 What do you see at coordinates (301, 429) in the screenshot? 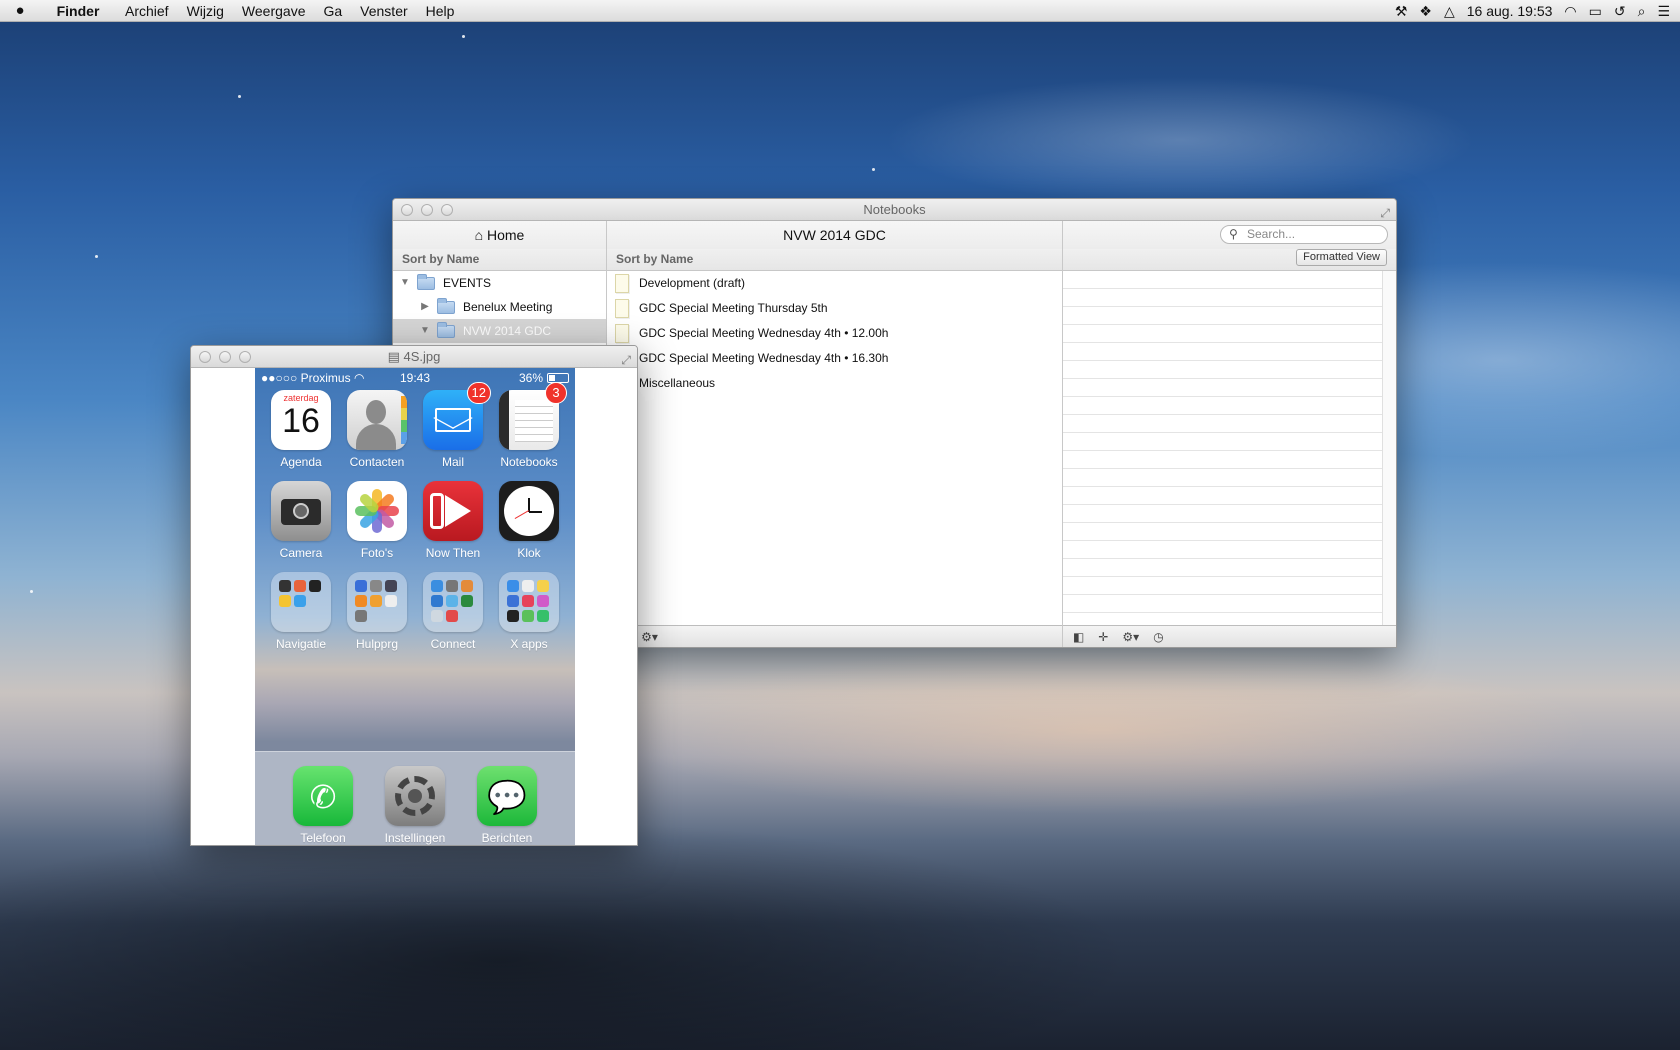
I see `app-agenda: zaterdag 16 Agenda` at bounding box center [301, 429].